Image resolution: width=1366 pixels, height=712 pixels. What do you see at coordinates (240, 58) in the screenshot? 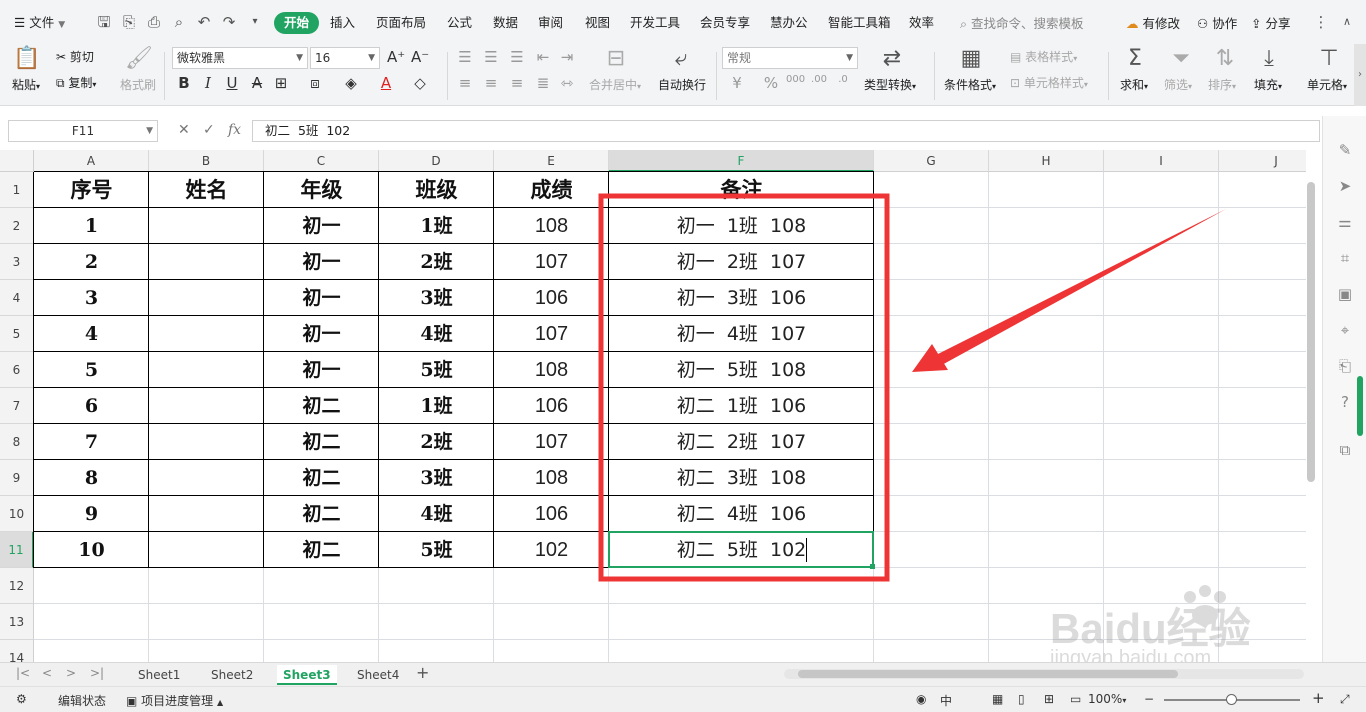
I see `font-name-select: 微软雅黑 ▼` at bounding box center [240, 58].